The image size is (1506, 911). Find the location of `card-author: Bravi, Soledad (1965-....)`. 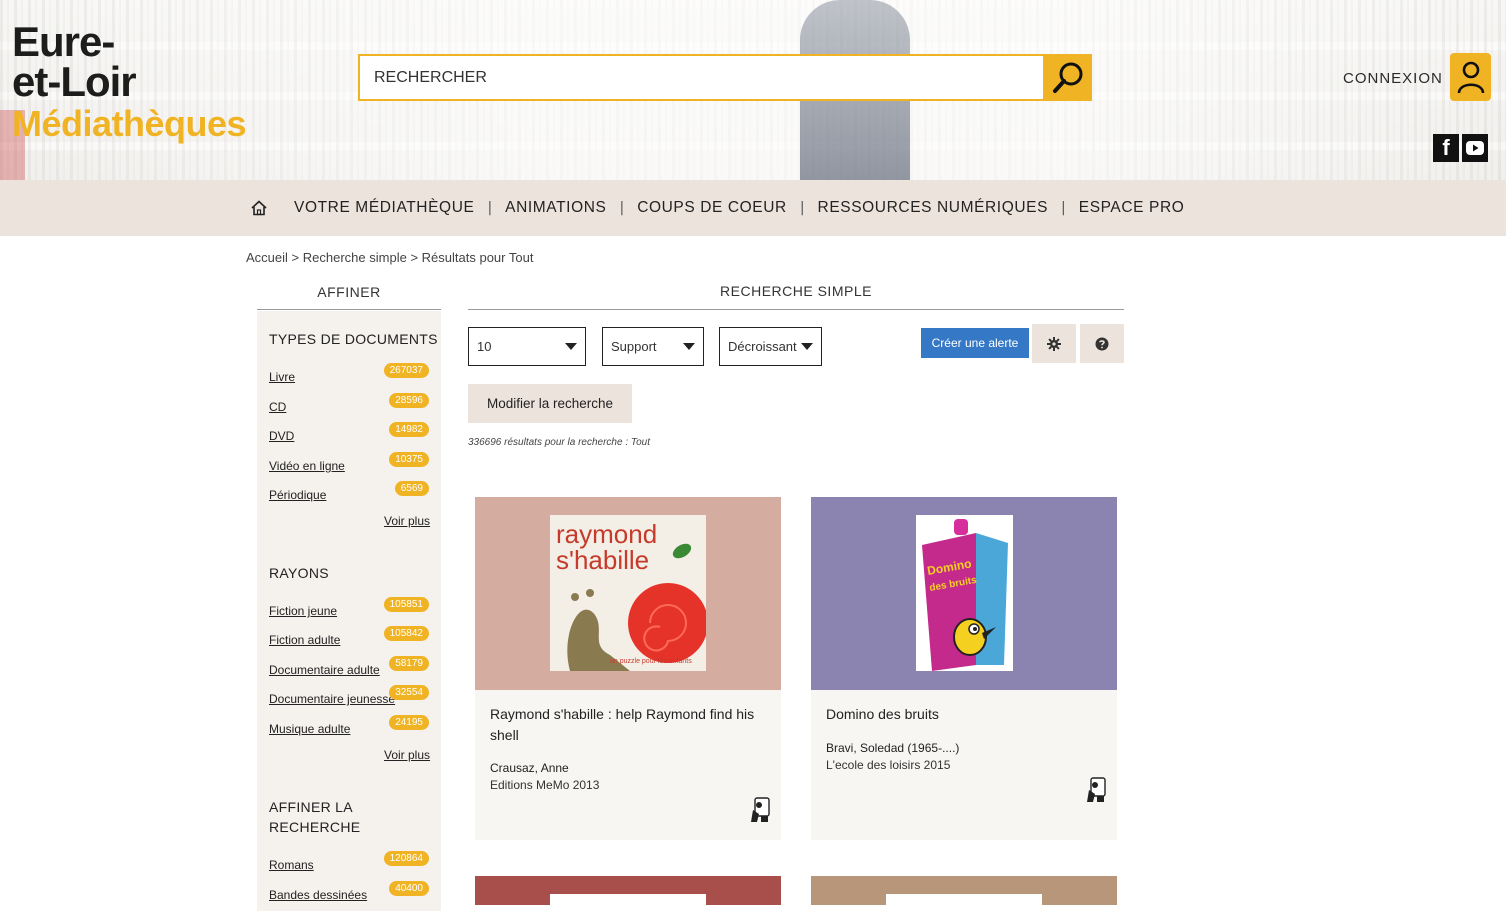

card-author: Bravi, Soledad (1965-....) is located at coordinates (893, 748).